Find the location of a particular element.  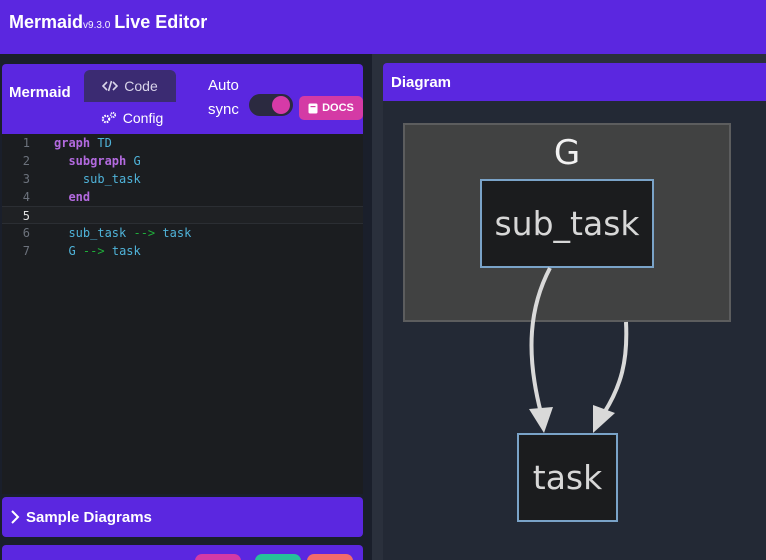

code-text: sub_task is located at coordinates (97, 179).